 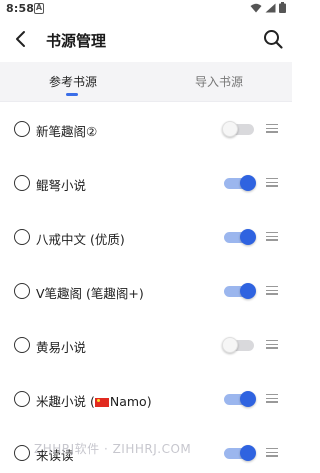 I want to click on app-bar: 书源管理, so click(x=146, y=40).